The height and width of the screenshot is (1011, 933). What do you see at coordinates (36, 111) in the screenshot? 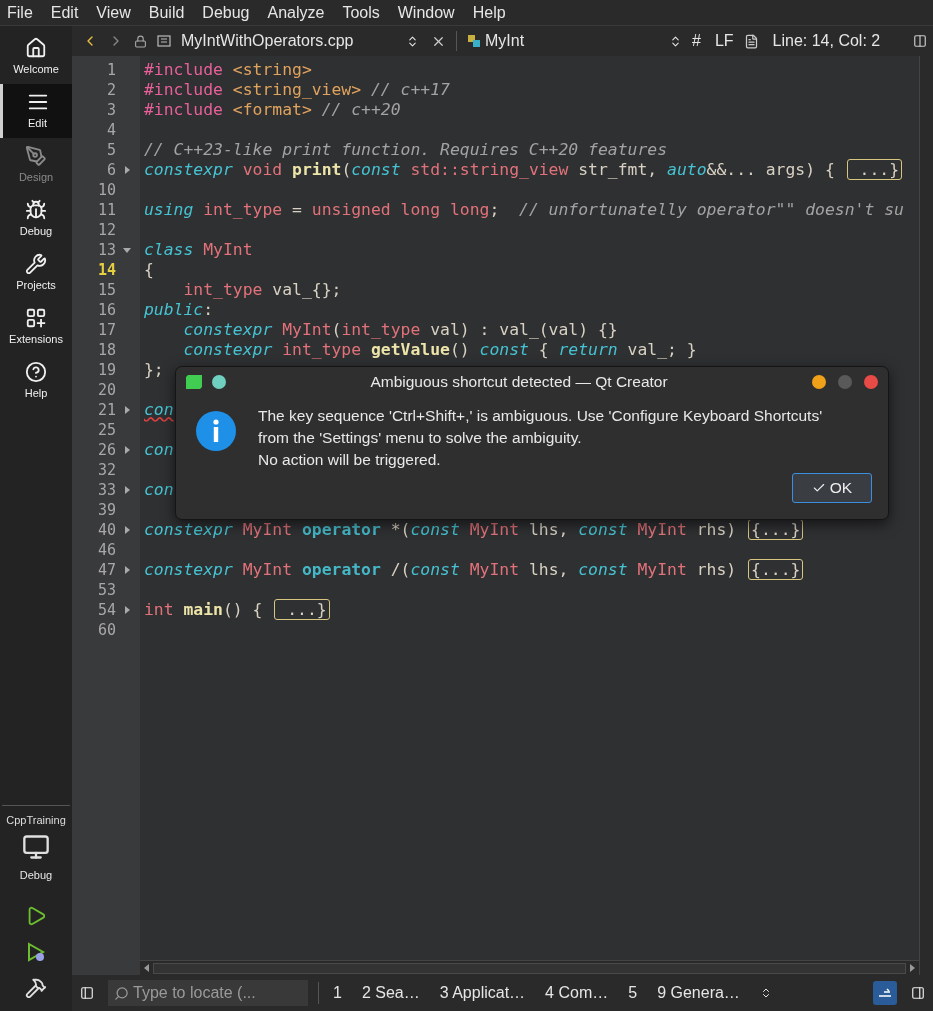
I see `mode-button: Edit` at bounding box center [36, 111].